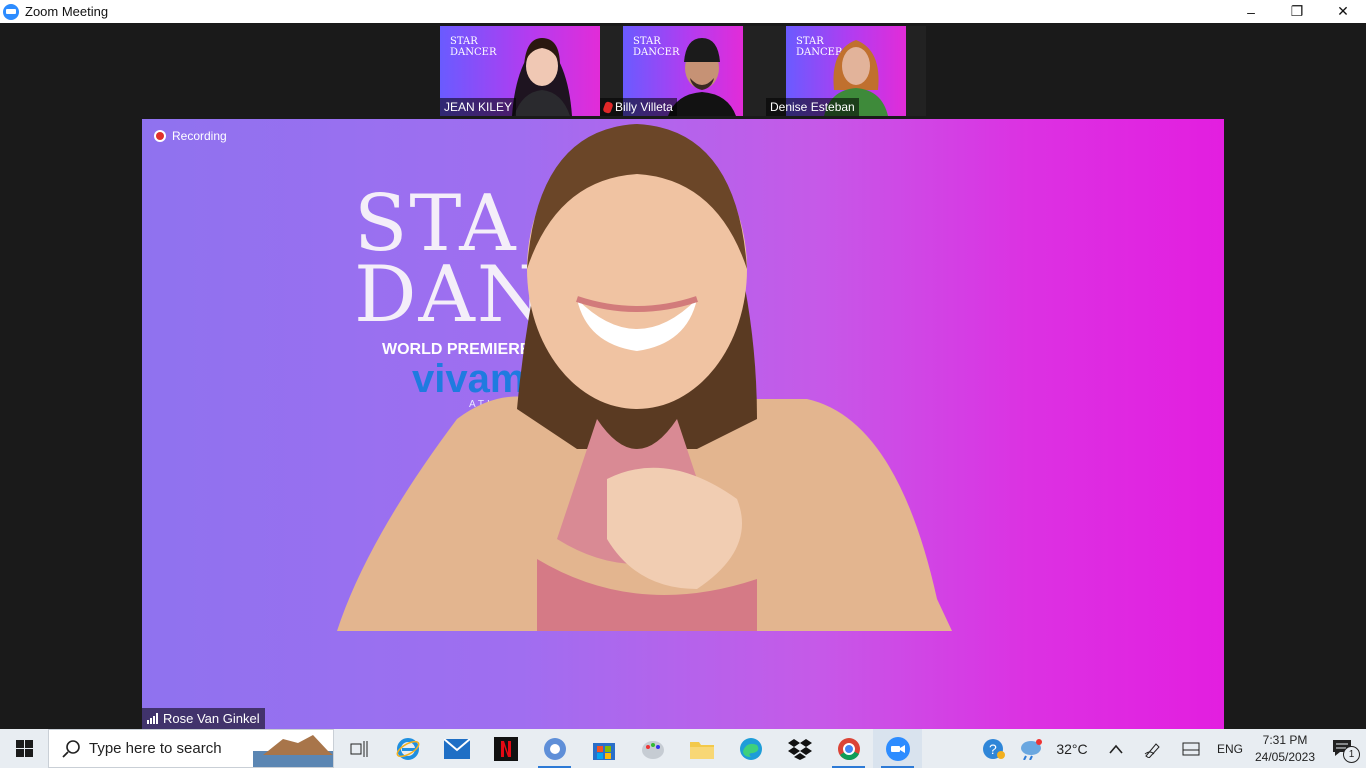  Describe the element at coordinates (1285, 739) in the screenshot. I see `clock-time: 7:31 PM` at that location.